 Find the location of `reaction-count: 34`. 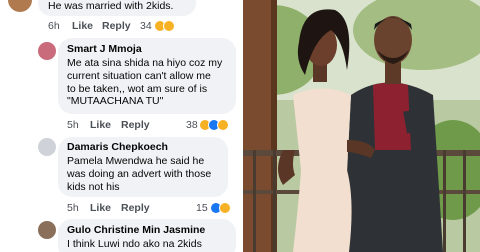

reaction-count: 34 is located at coordinates (146, 26).